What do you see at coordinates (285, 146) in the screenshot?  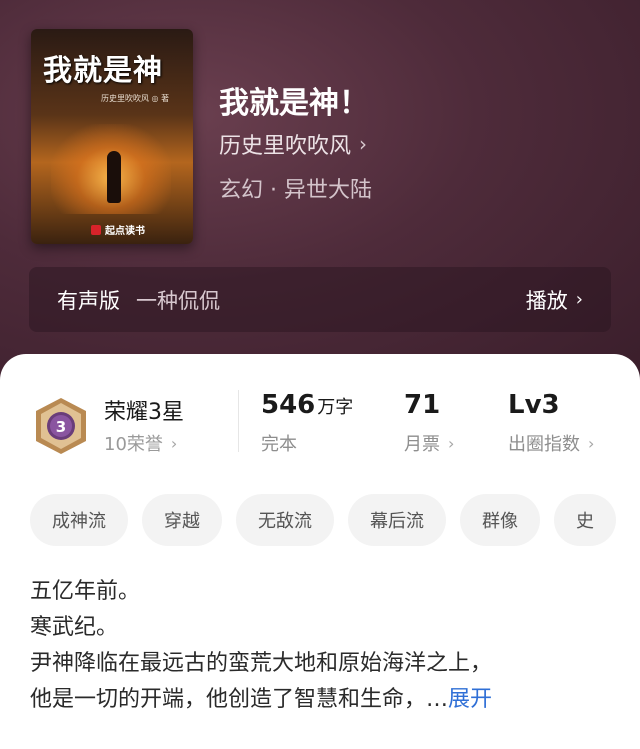 I see `author-name: 历史里吹吹风` at bounding box center [285, 146].